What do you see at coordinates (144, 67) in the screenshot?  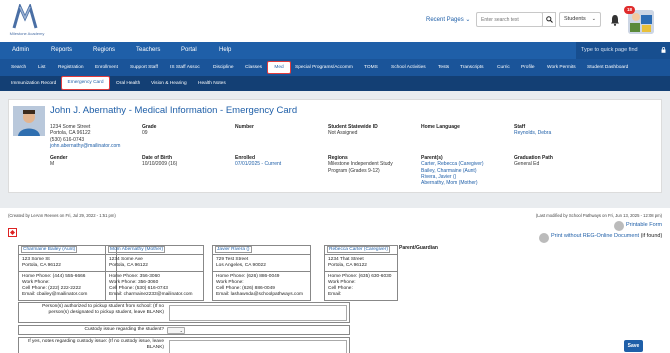 I see `subnav-support-staff: Support Staff` at bounding box center [144, 67].